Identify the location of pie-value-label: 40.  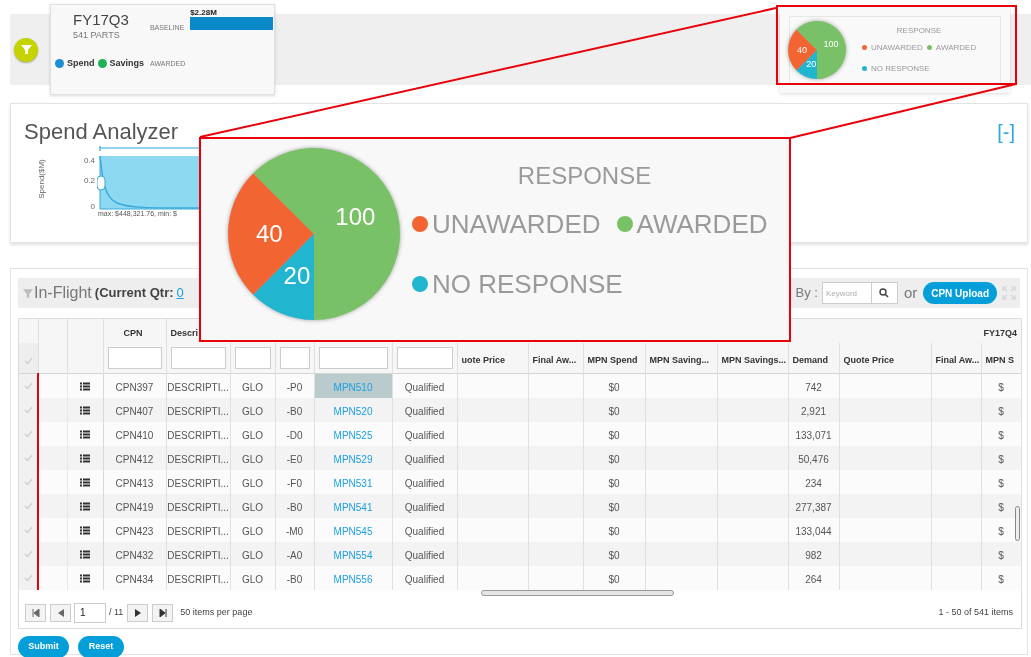
(801, 49).